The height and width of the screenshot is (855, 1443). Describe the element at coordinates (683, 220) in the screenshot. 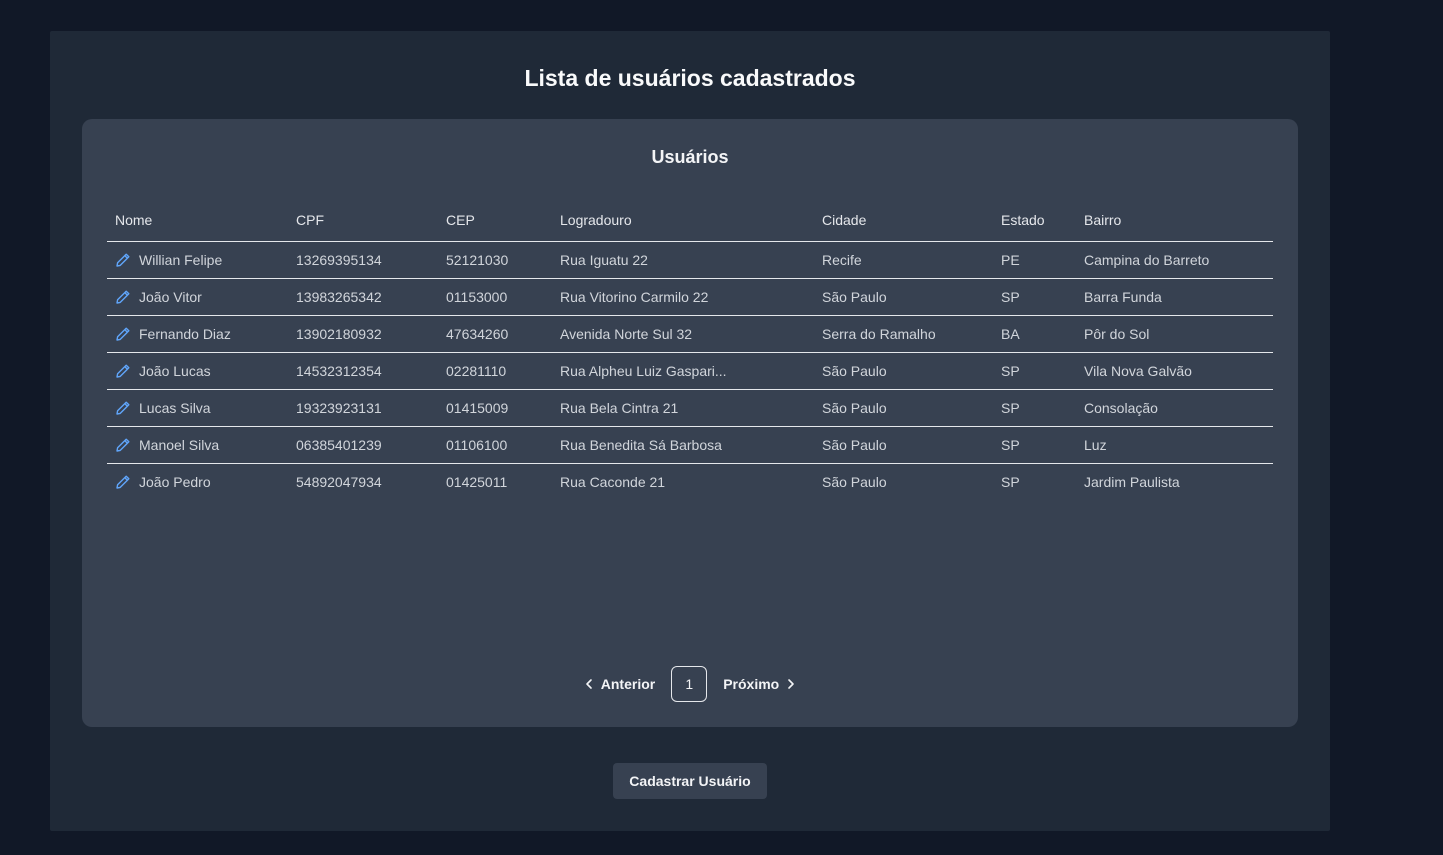

I see `column-header-logradouro: Logradouro` at that location.